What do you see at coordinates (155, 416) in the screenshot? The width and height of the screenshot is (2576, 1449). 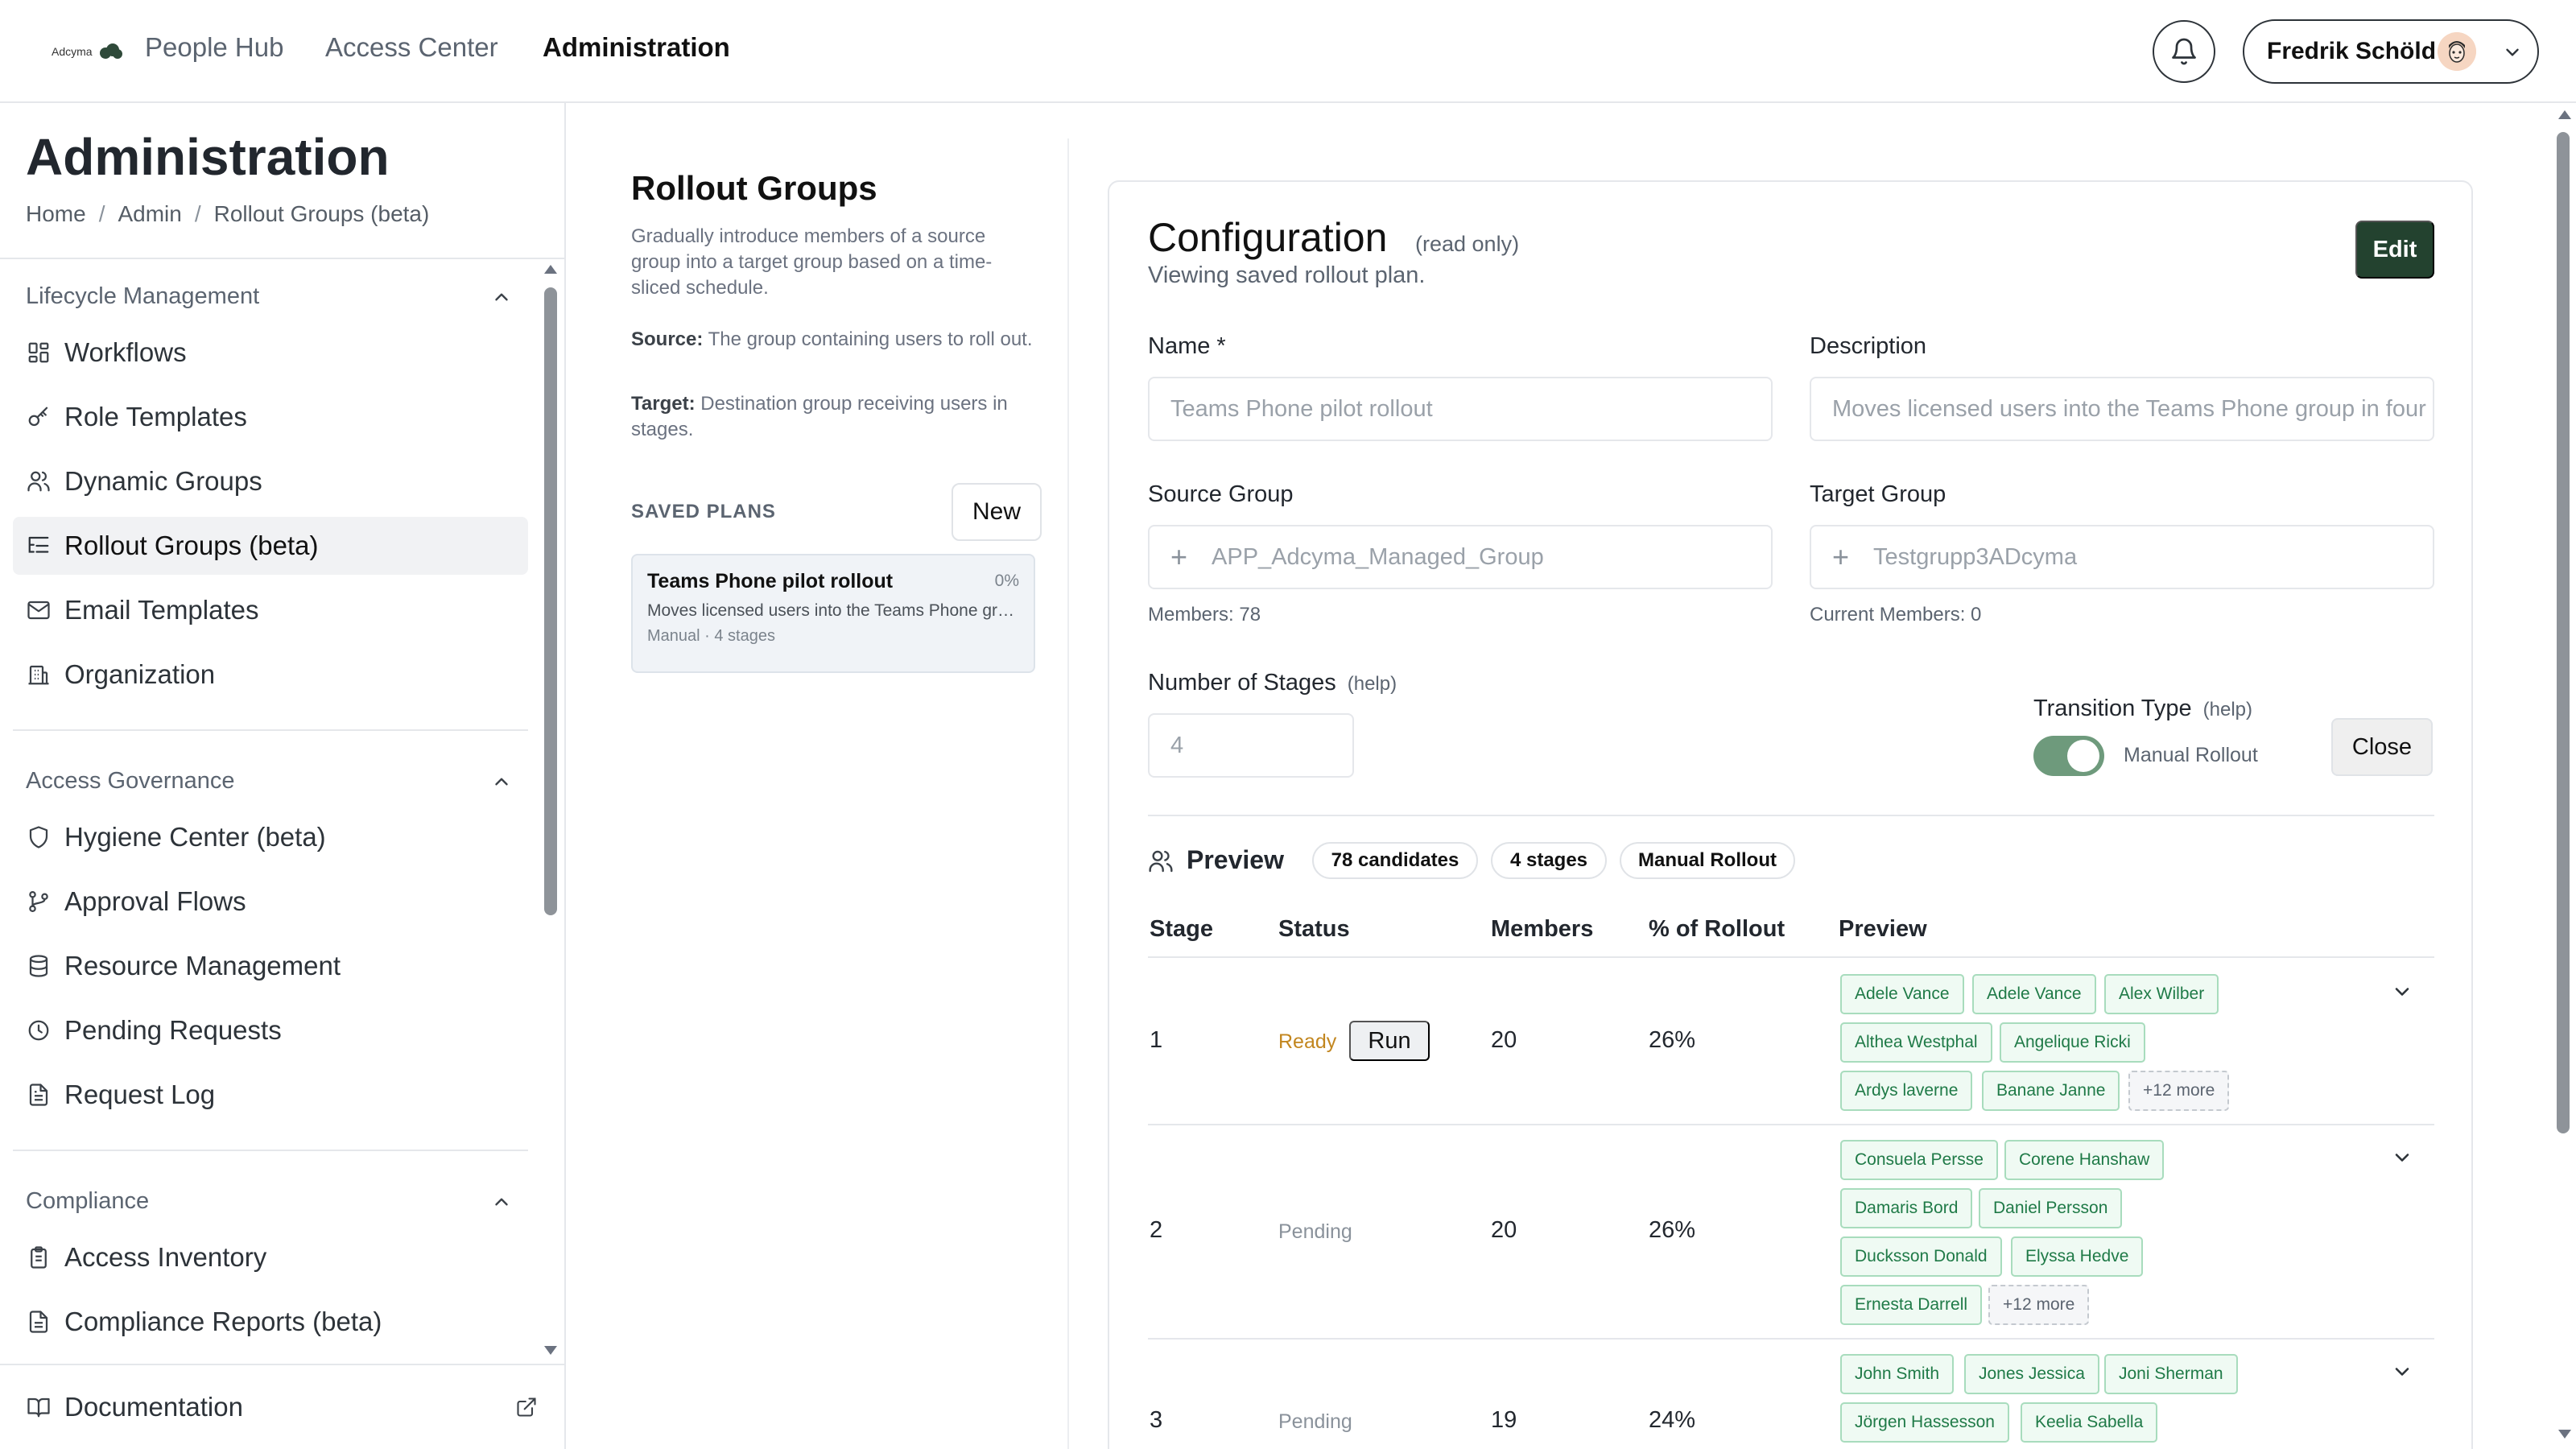 I see `sidebar-item-label: Role Templates` at bounding box center [155, 416].